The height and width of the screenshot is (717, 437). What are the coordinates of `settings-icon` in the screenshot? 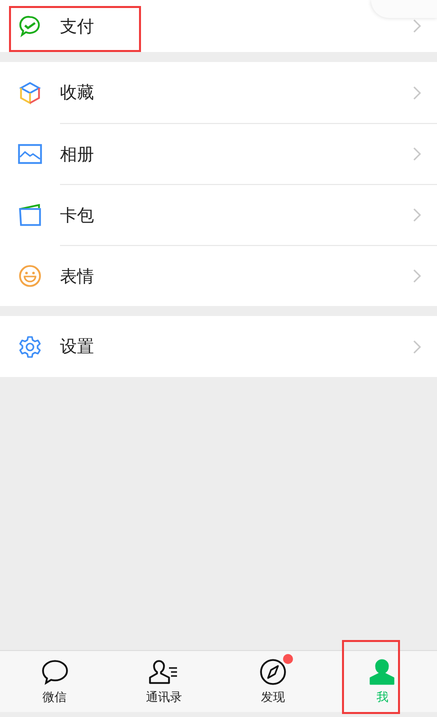 It's located at (30, 346).